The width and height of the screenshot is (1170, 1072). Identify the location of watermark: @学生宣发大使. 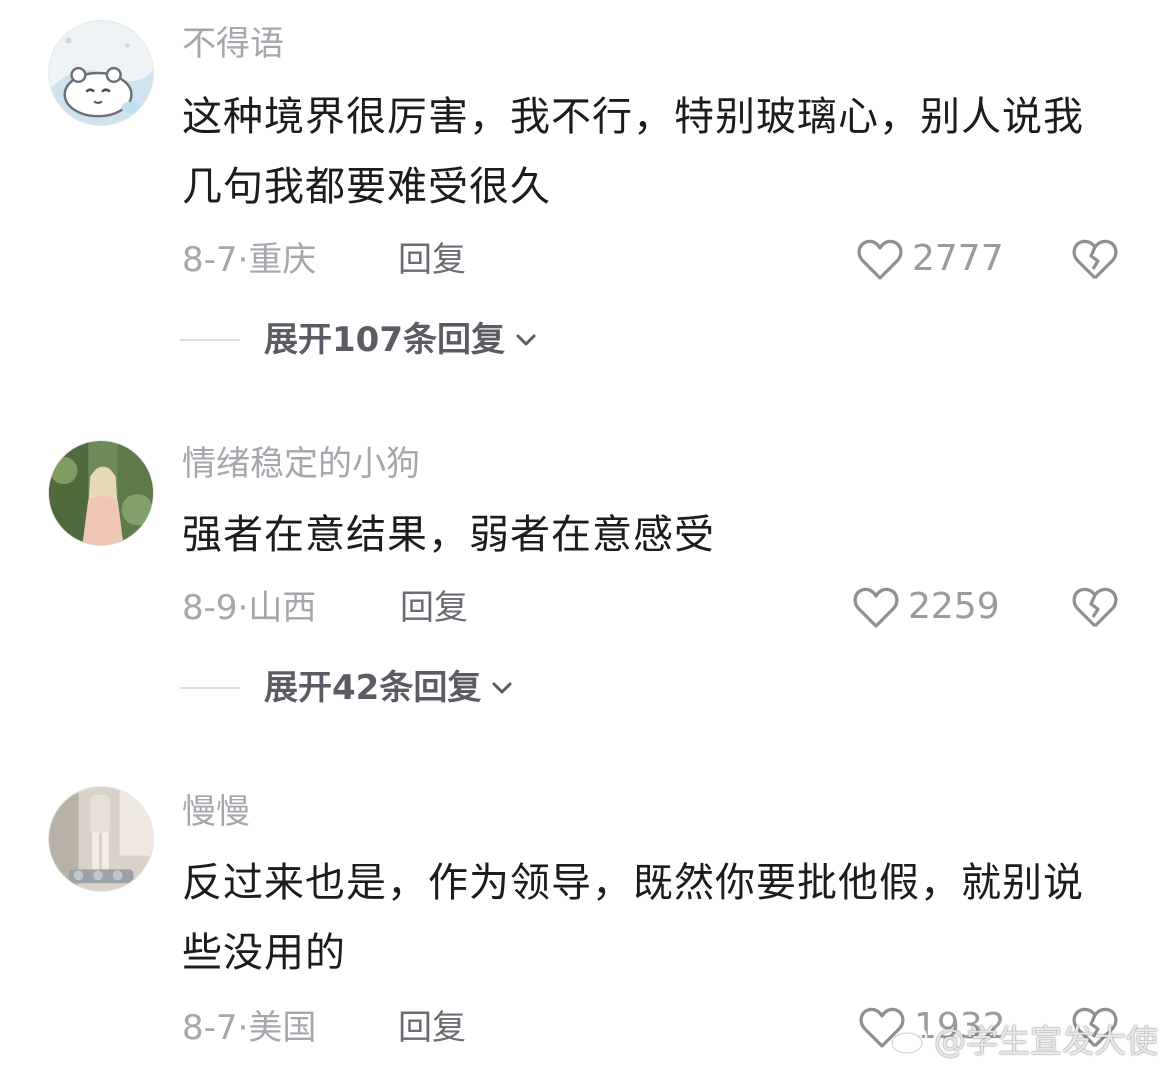
(1024, 1039).